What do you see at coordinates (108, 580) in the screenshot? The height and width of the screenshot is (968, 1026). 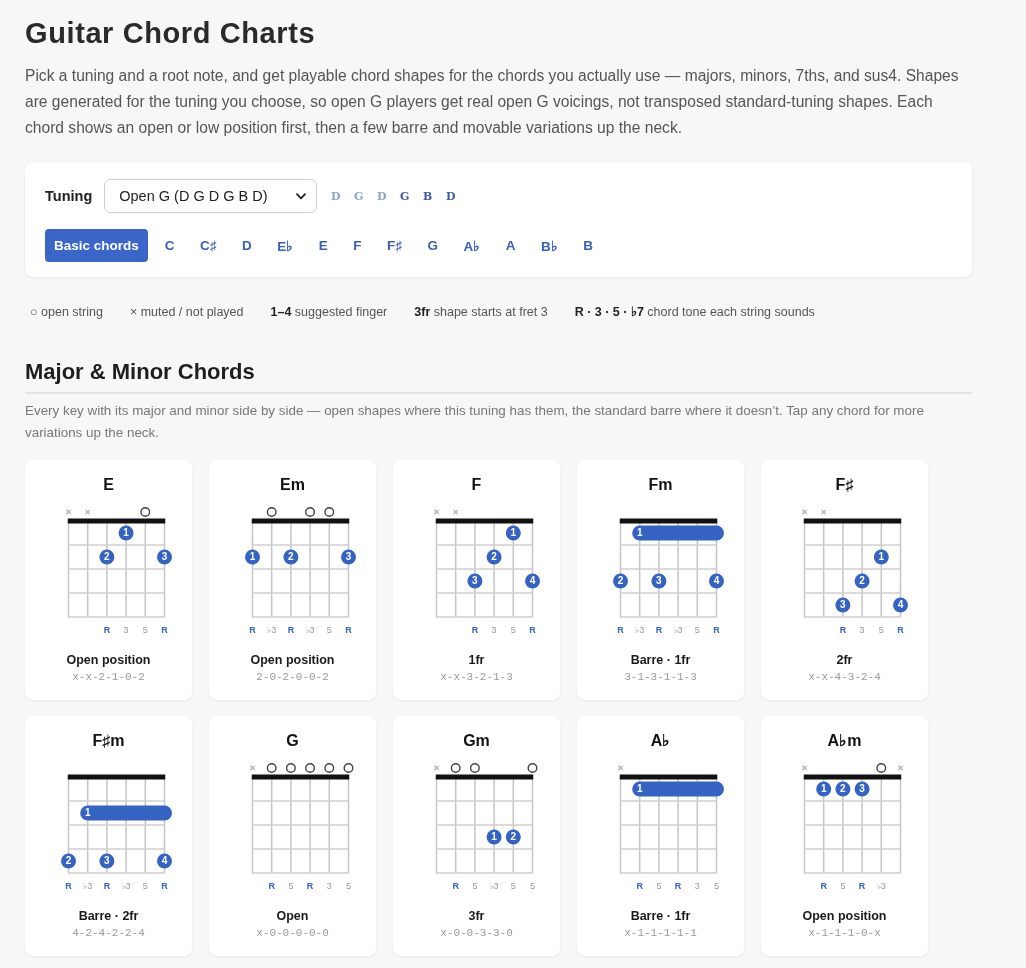 I see `chord-card: E R 3 5 R 1 2 3 Open position x-x-2-1-0-2` at bounding box center [108, 580].